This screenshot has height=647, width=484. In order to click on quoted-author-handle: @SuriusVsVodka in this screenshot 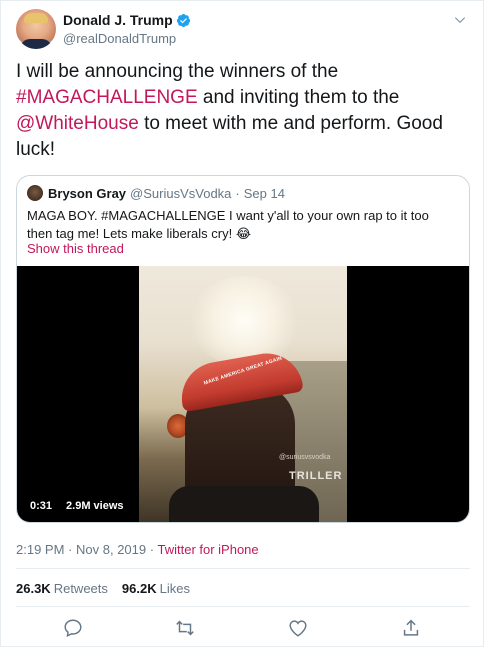, I will do `click(181, 193)`.